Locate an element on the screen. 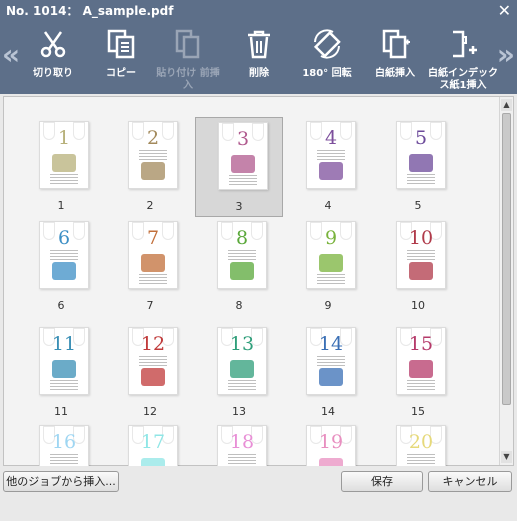 Image resolution: width=517 pixels, height=521 pixels. rotate-label: 180° 回転 is located at coordinates (327, 73).